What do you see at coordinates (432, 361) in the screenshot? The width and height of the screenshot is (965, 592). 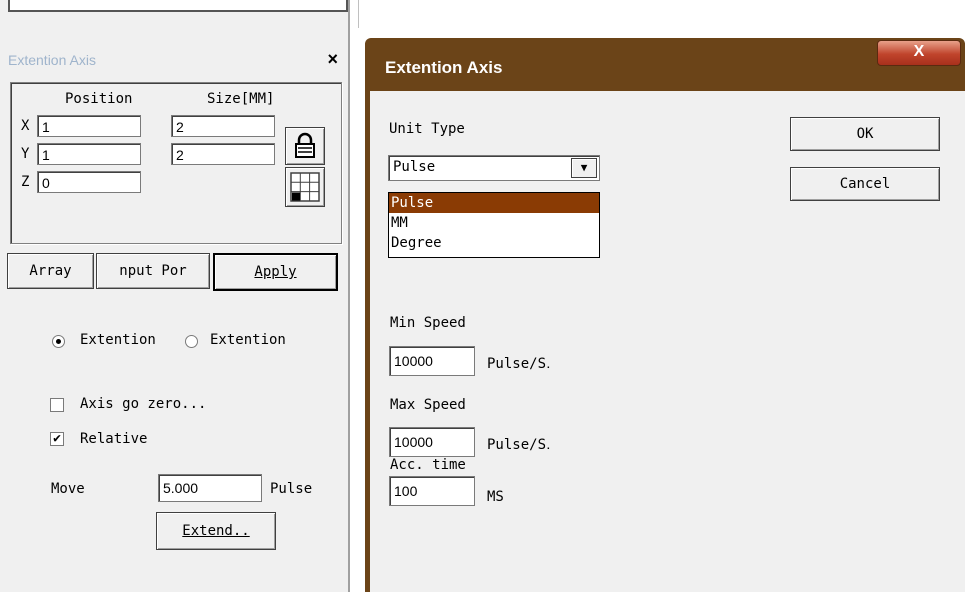 I see `min-speed-field: 10000` at bounding box center [432, 361].